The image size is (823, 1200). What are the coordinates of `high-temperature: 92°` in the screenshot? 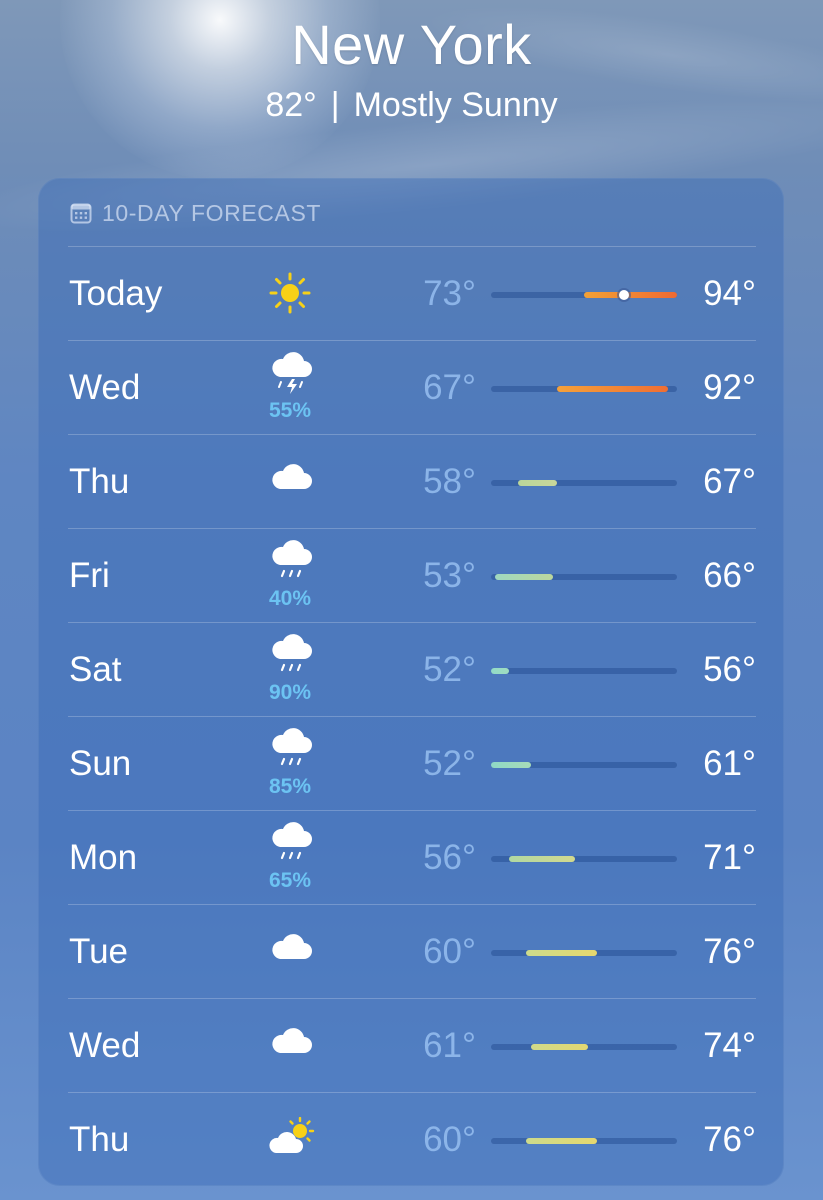 It's located at (729, 387).